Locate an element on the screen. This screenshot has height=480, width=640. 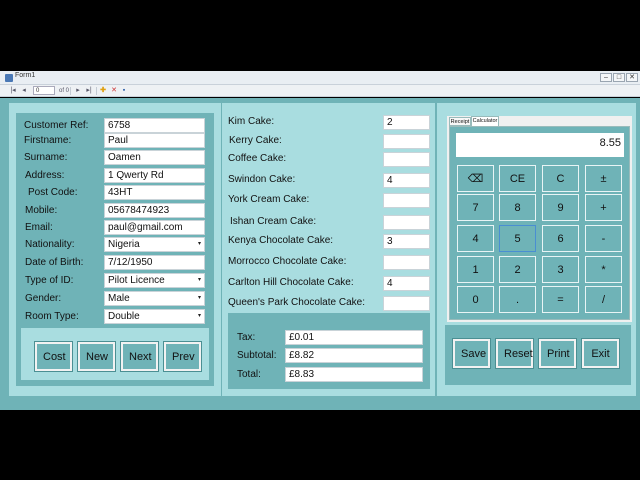
sign-toggle-key: ± is located at coordinates (603, 178).